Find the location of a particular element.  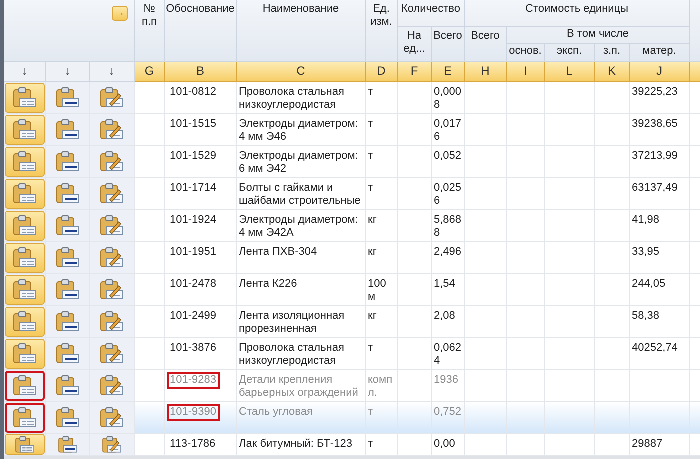

code-text: 101-2499 is located at coordinates (193, 316).